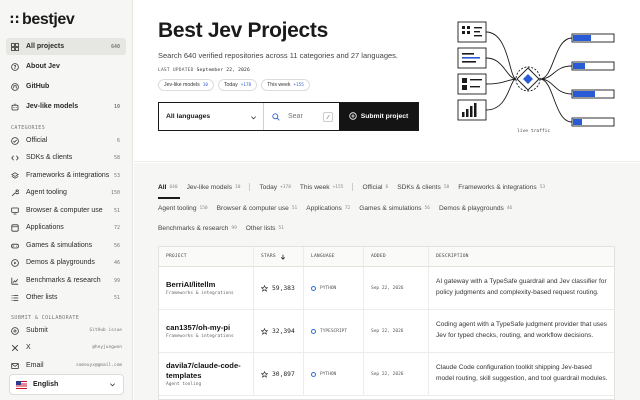 Image resolution: width=640 pixels, height=400 pixels. I want to click on sidebar-item-submit: Submit GitHub issue, so click(66, 330).